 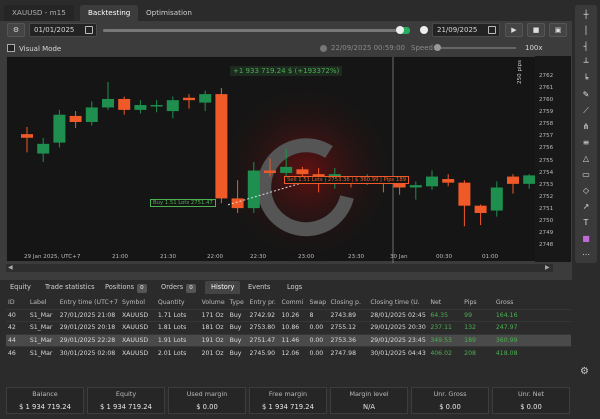 I want to click on column-header: Quantity, so click(x=178, y=303).